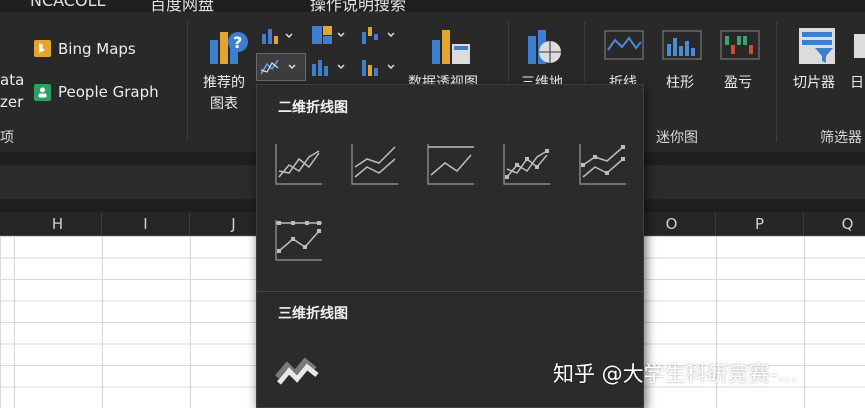 The height and width of the screenshot is (408, 865). What do you see at coordinates (450, 291) in the screenshot?
I see `section-divider` at bounding box center [450, 291].